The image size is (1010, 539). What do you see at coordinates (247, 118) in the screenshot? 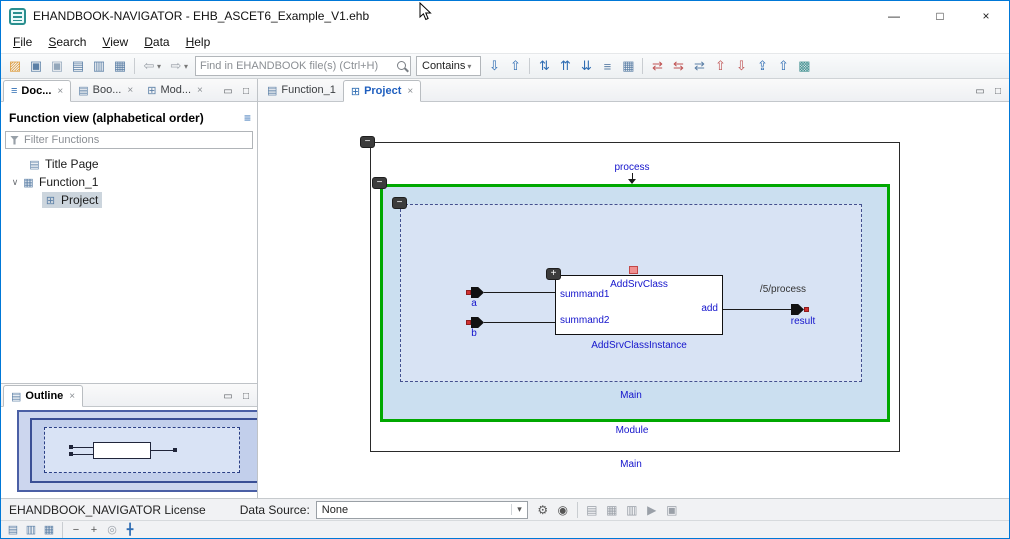
I see `sort-icon: ≡` at bounding box center [247, 118].